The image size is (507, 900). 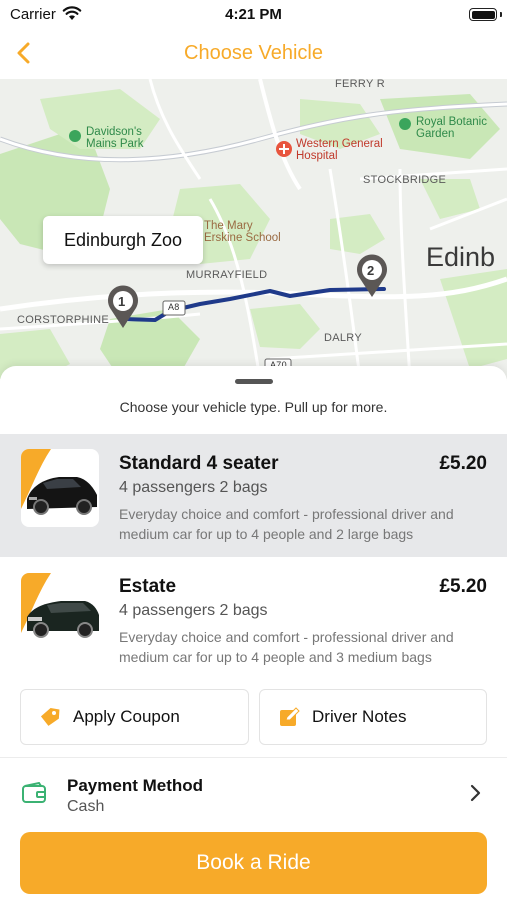 I want to click on tag-icon, so click(x=50, y=717).